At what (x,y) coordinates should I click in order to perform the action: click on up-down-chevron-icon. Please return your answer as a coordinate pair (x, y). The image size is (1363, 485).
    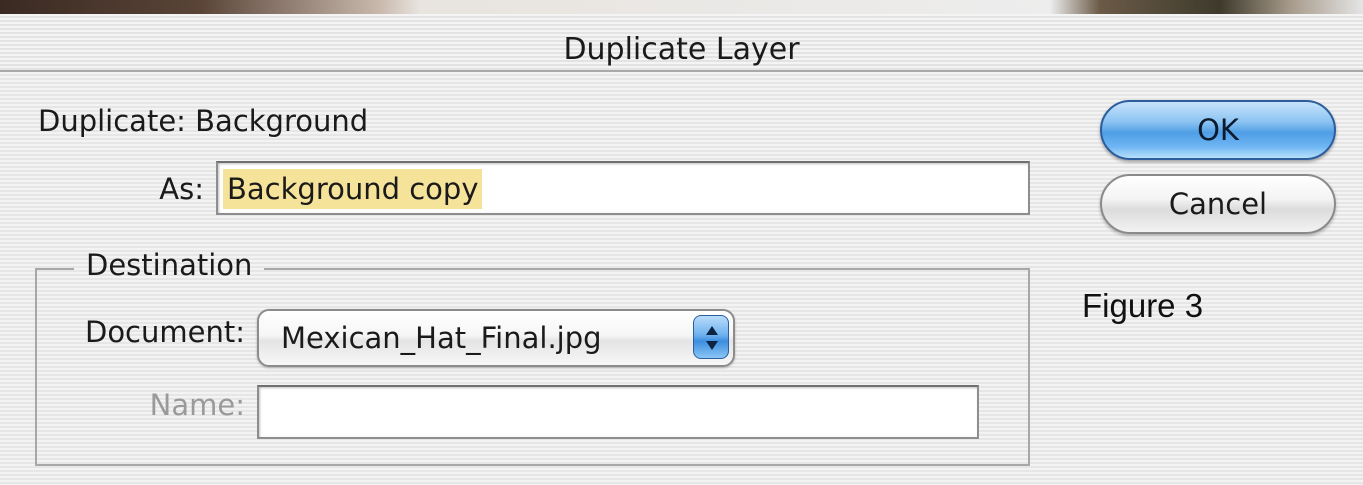
    Looking at the image, I should click on (711, 337).